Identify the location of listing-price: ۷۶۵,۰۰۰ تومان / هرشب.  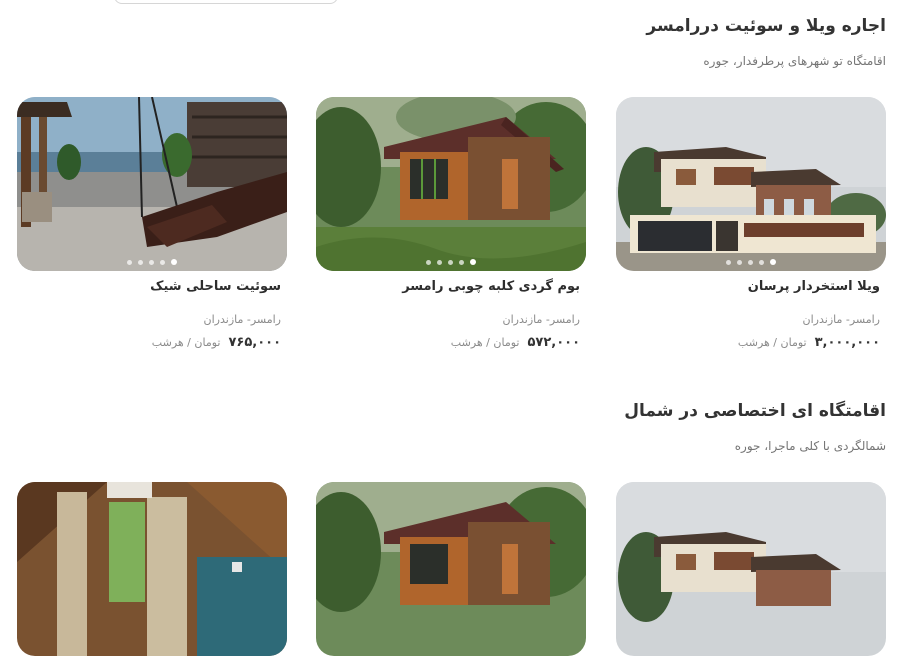
(216, 342).